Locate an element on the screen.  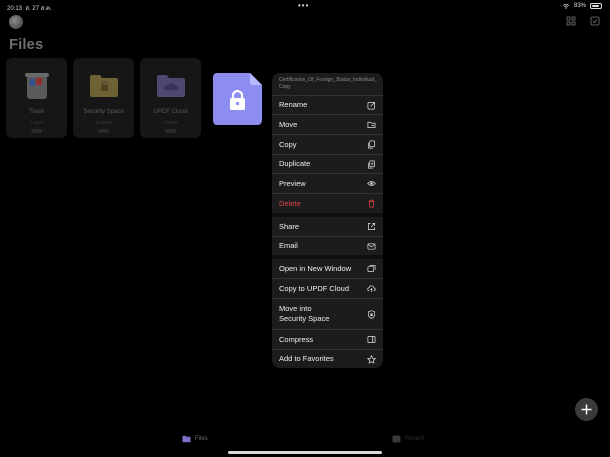
menu-item-label: Preview is located at coordinates (292, 183).